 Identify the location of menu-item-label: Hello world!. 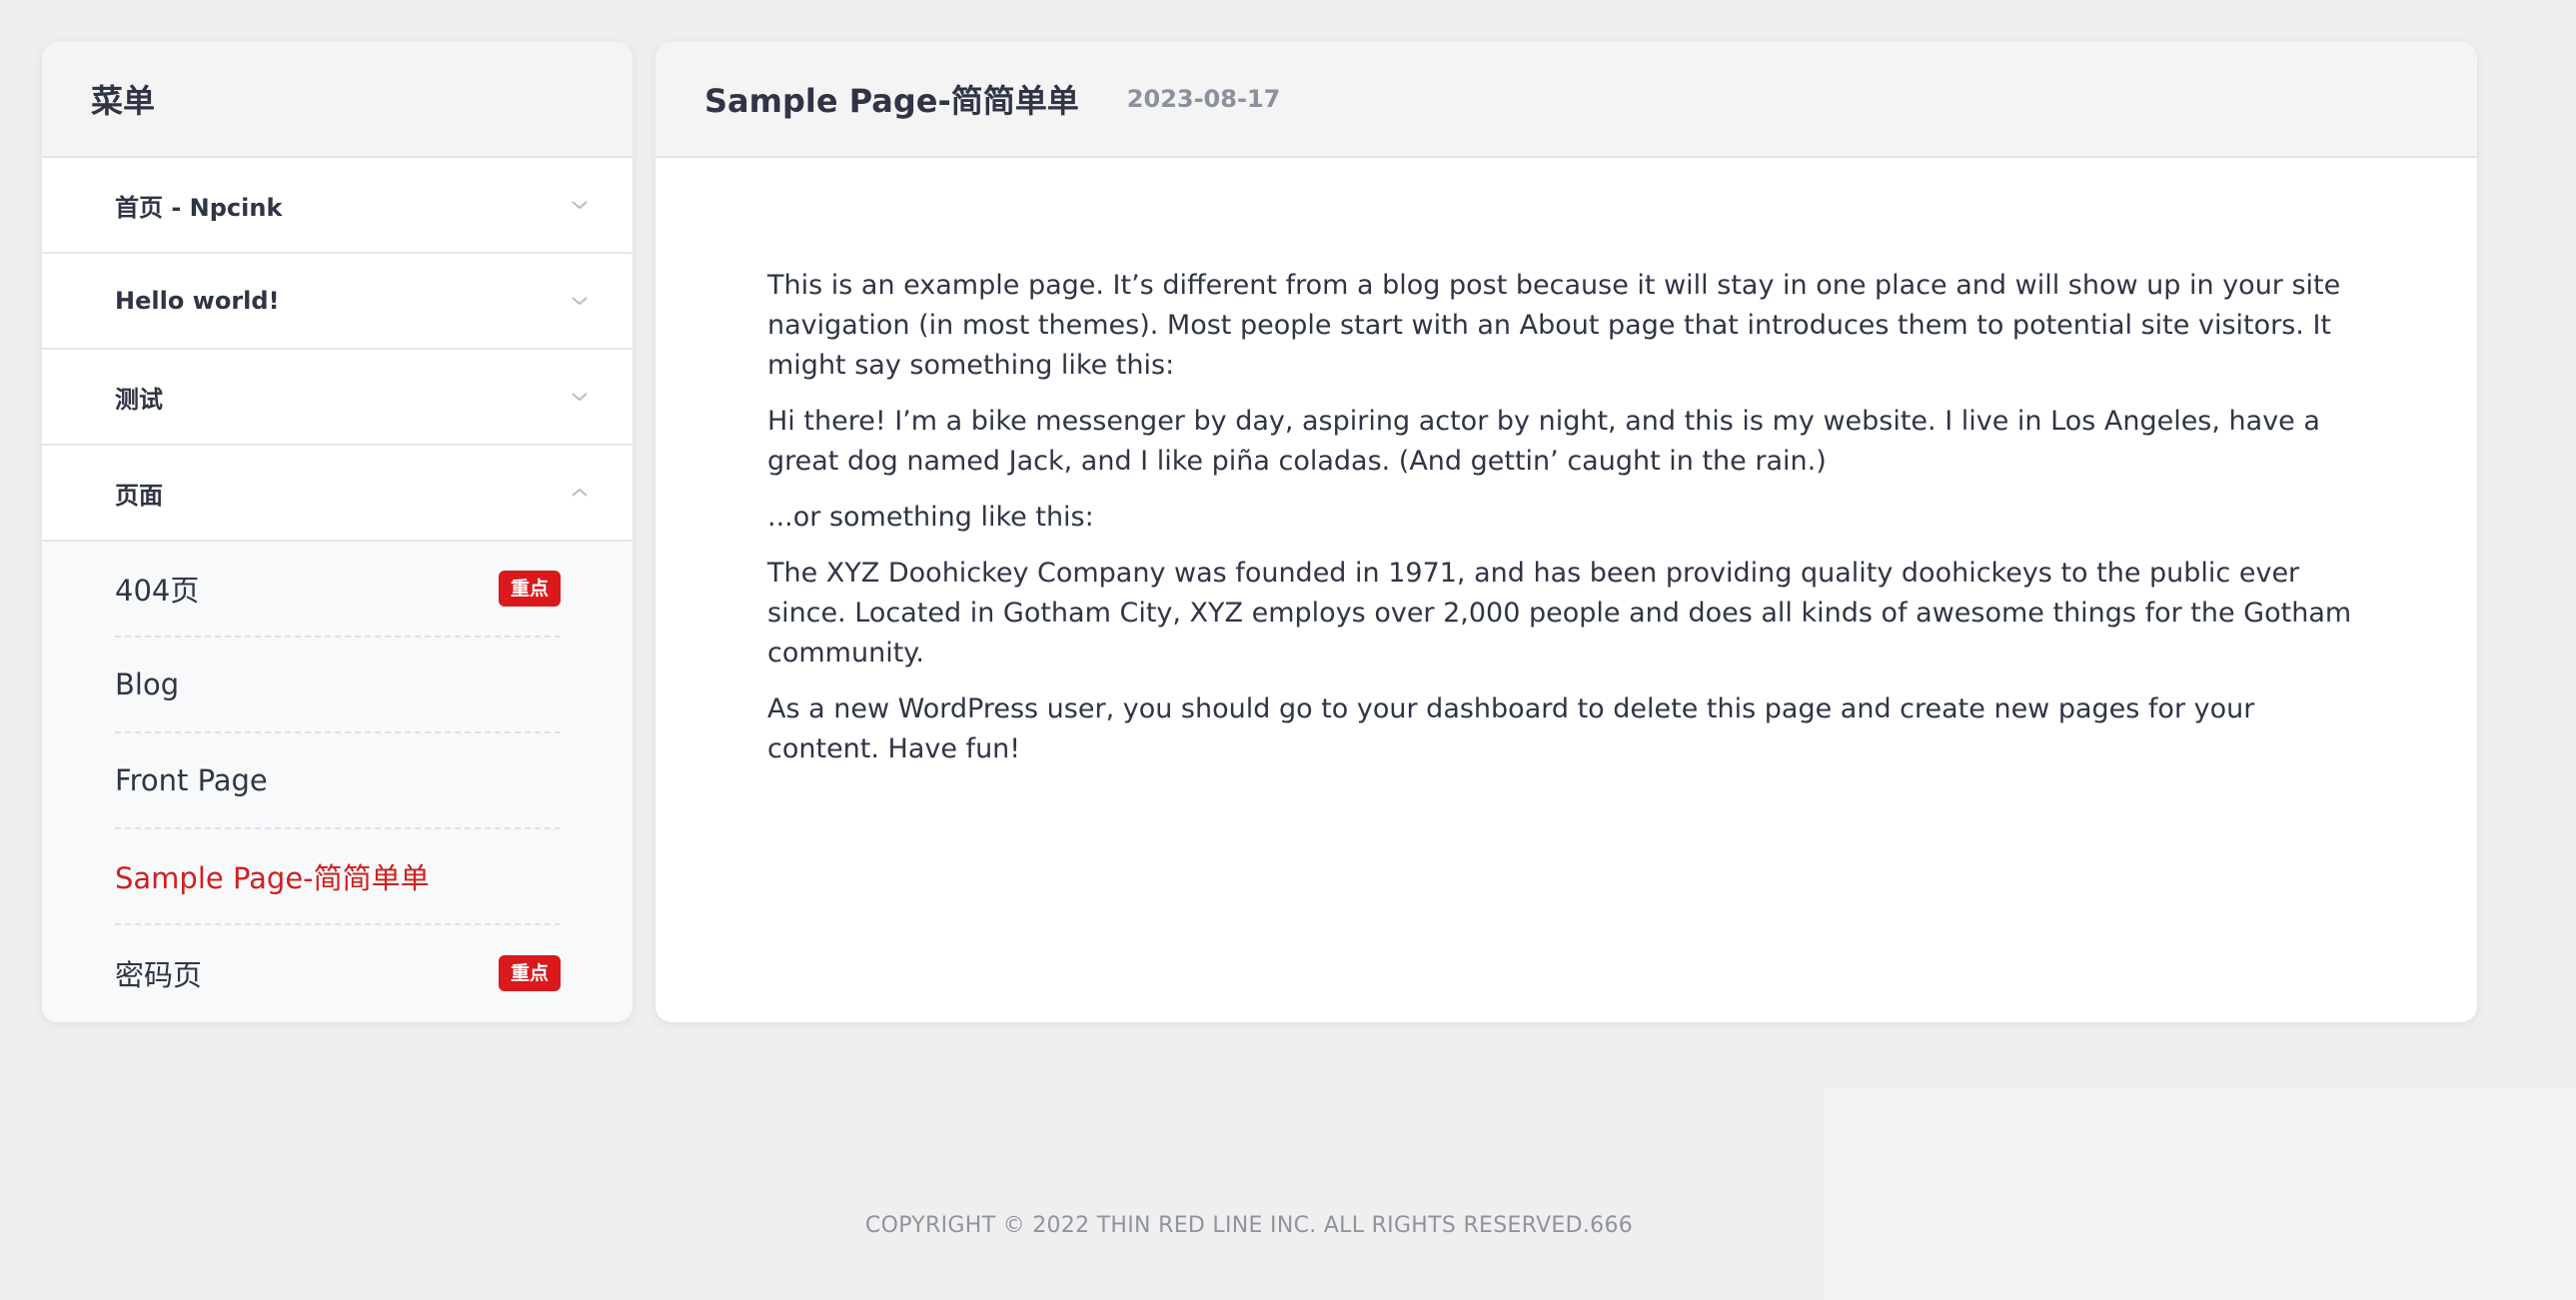
(197, 301).